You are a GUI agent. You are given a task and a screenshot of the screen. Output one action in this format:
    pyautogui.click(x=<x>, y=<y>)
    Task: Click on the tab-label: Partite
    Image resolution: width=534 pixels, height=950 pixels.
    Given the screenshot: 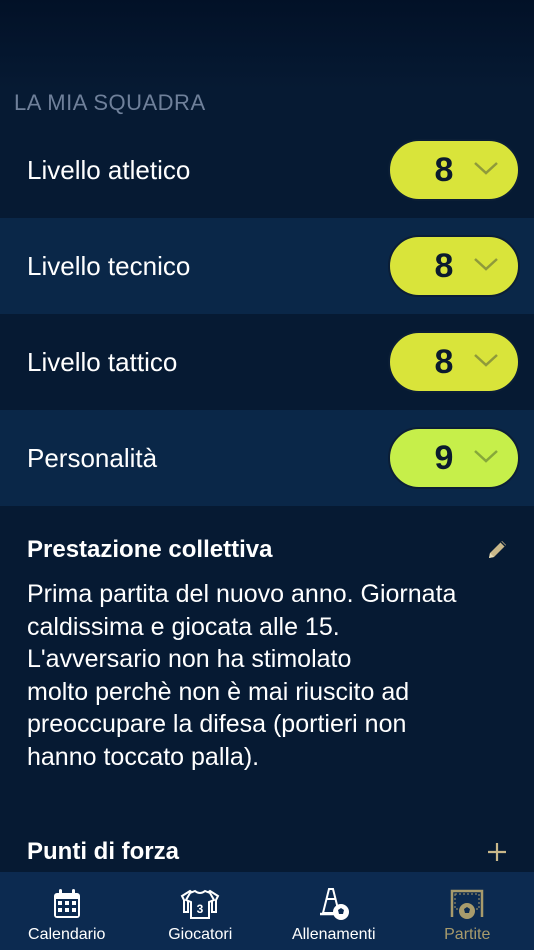 What is the action you would take?
    pyautogui.click(x=467, y=934)
    